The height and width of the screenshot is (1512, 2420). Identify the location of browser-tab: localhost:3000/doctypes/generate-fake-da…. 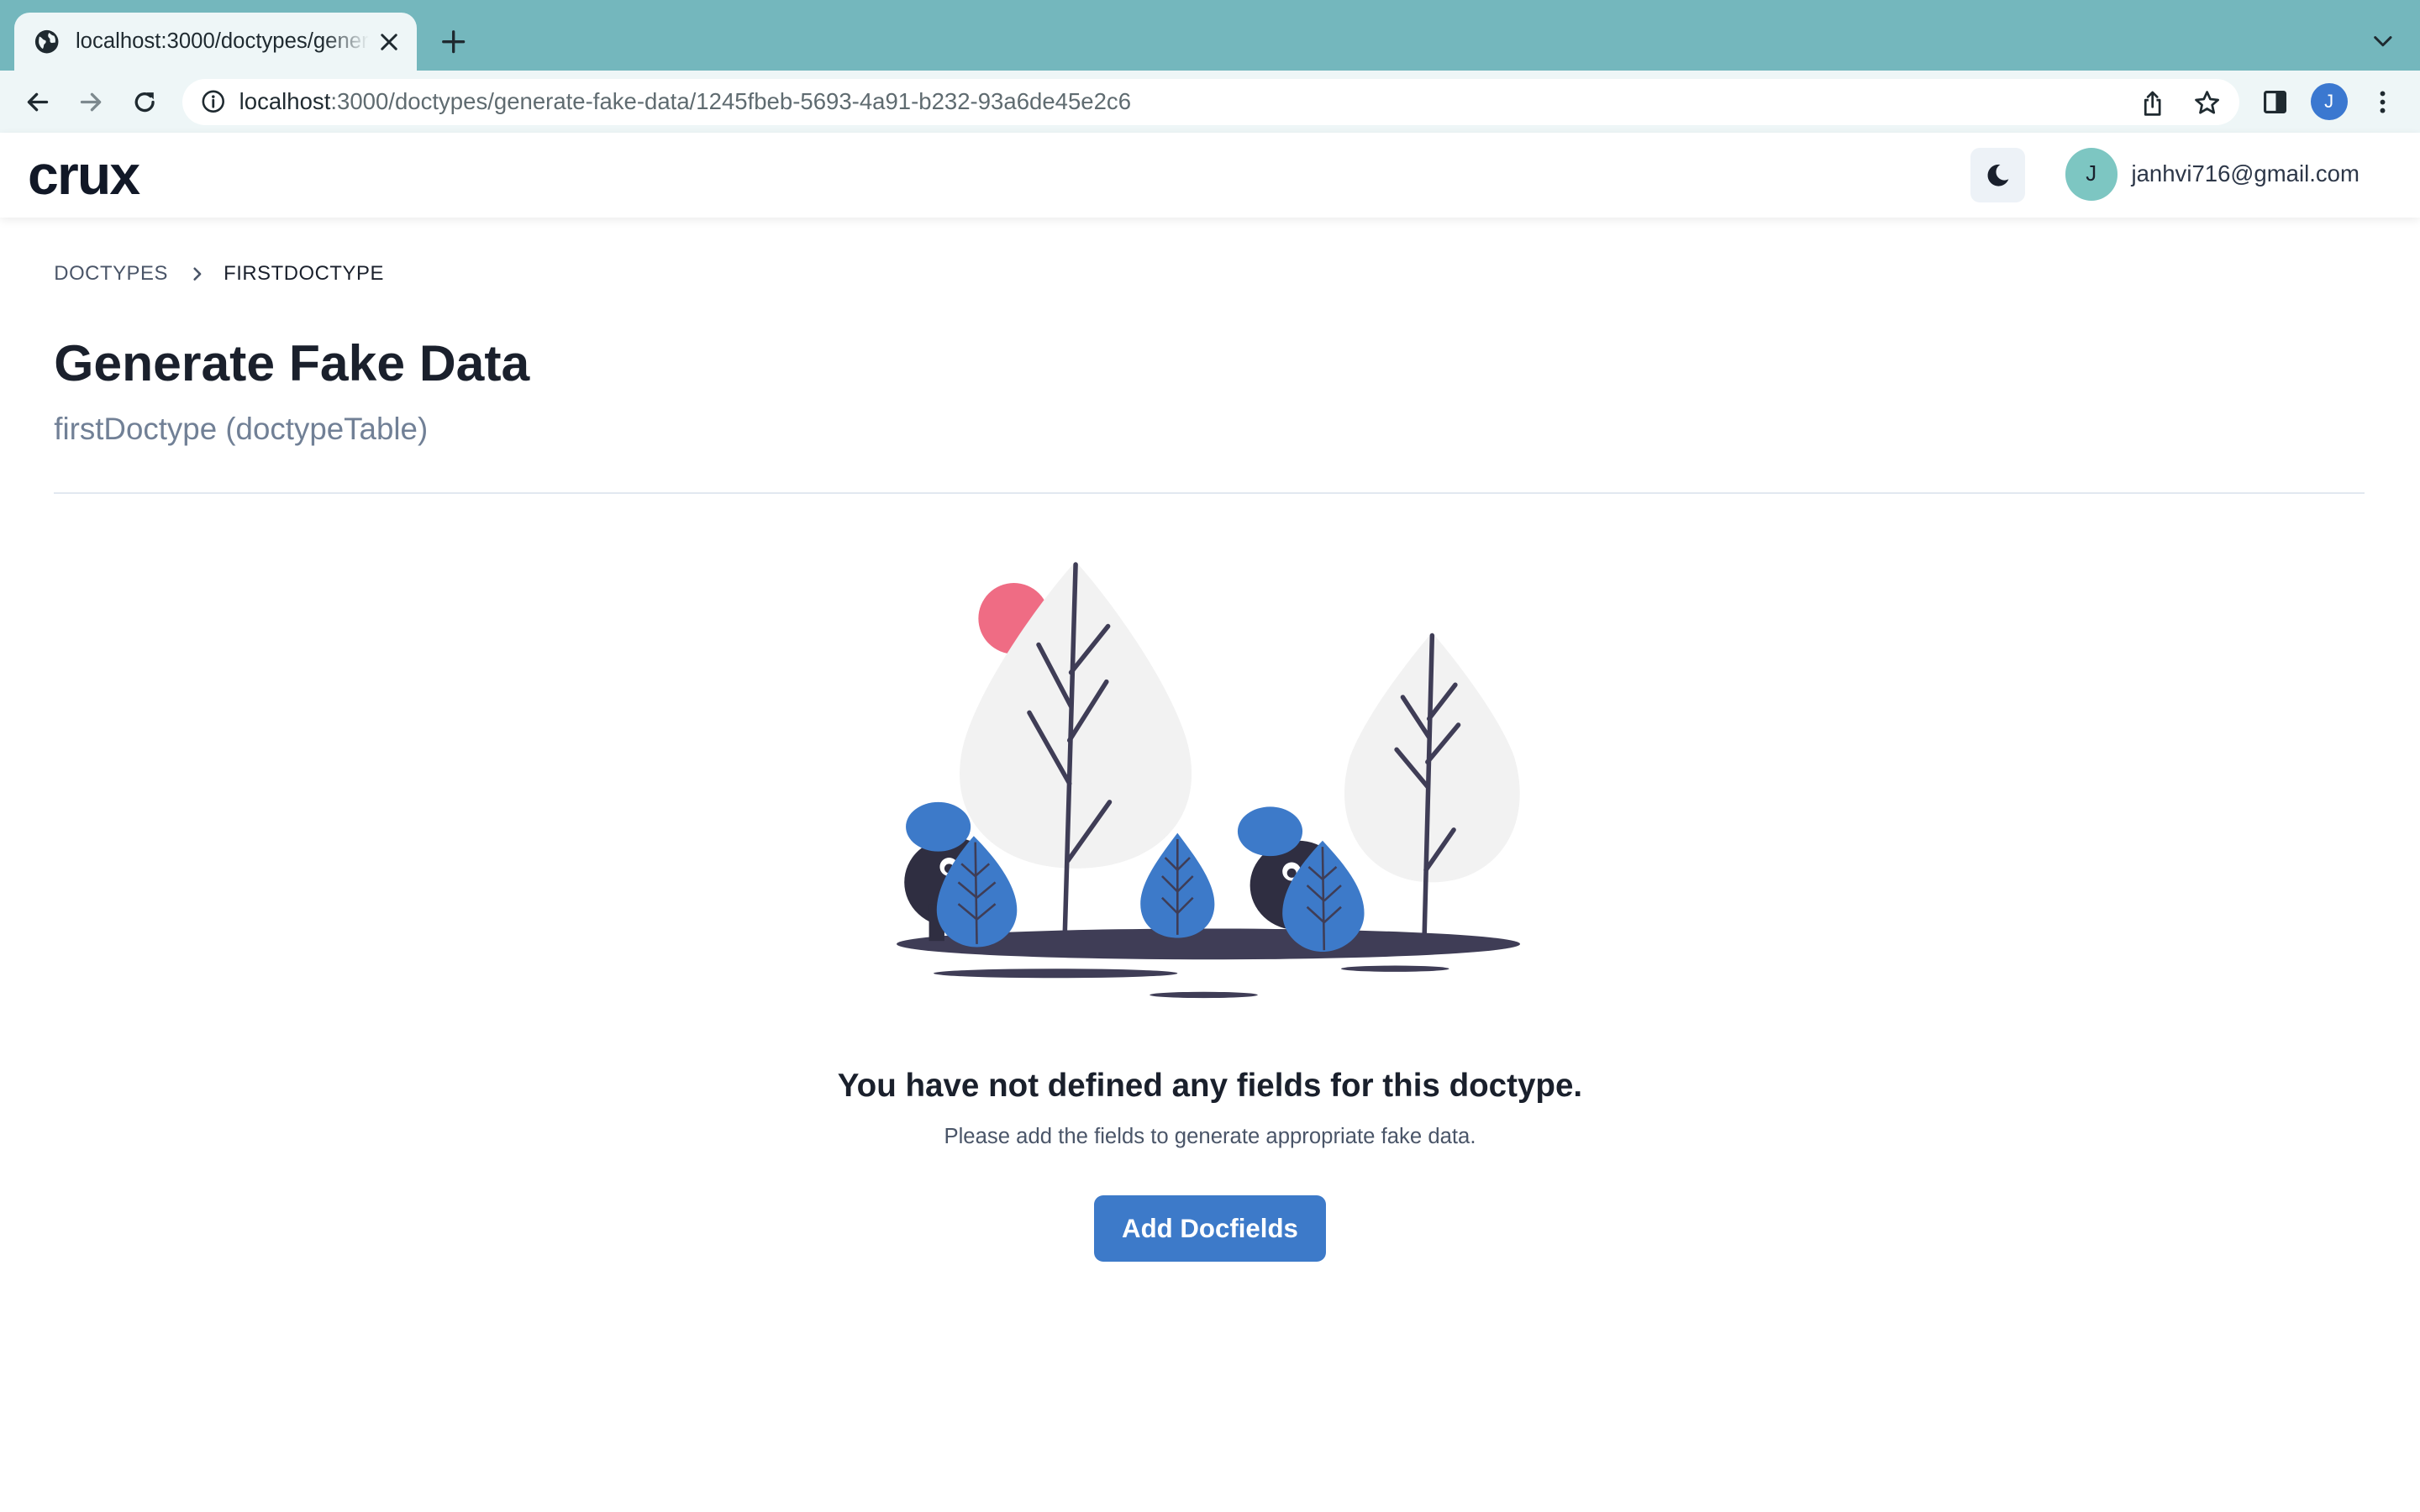
(215, 41).